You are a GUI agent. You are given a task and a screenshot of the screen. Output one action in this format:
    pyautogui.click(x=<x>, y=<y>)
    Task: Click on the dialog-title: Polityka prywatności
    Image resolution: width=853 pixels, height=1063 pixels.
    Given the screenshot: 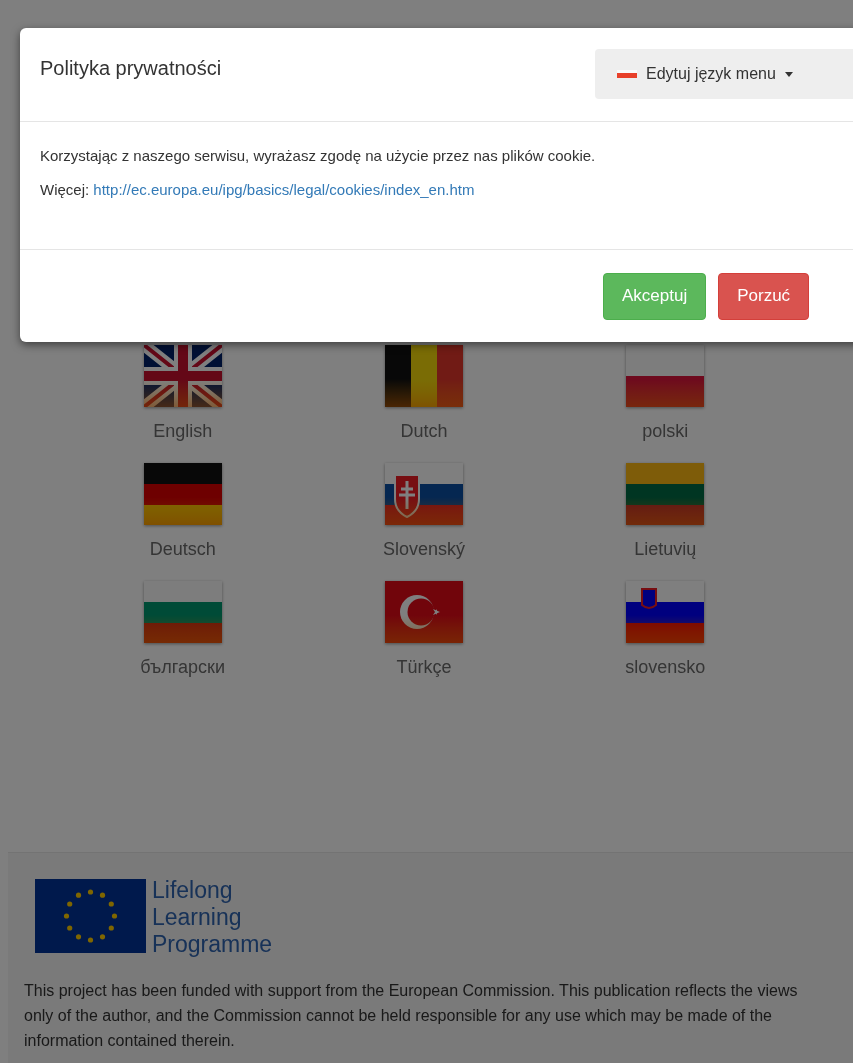 What is the action you would take?
    pyautogui.click(x=131, y=68)
    